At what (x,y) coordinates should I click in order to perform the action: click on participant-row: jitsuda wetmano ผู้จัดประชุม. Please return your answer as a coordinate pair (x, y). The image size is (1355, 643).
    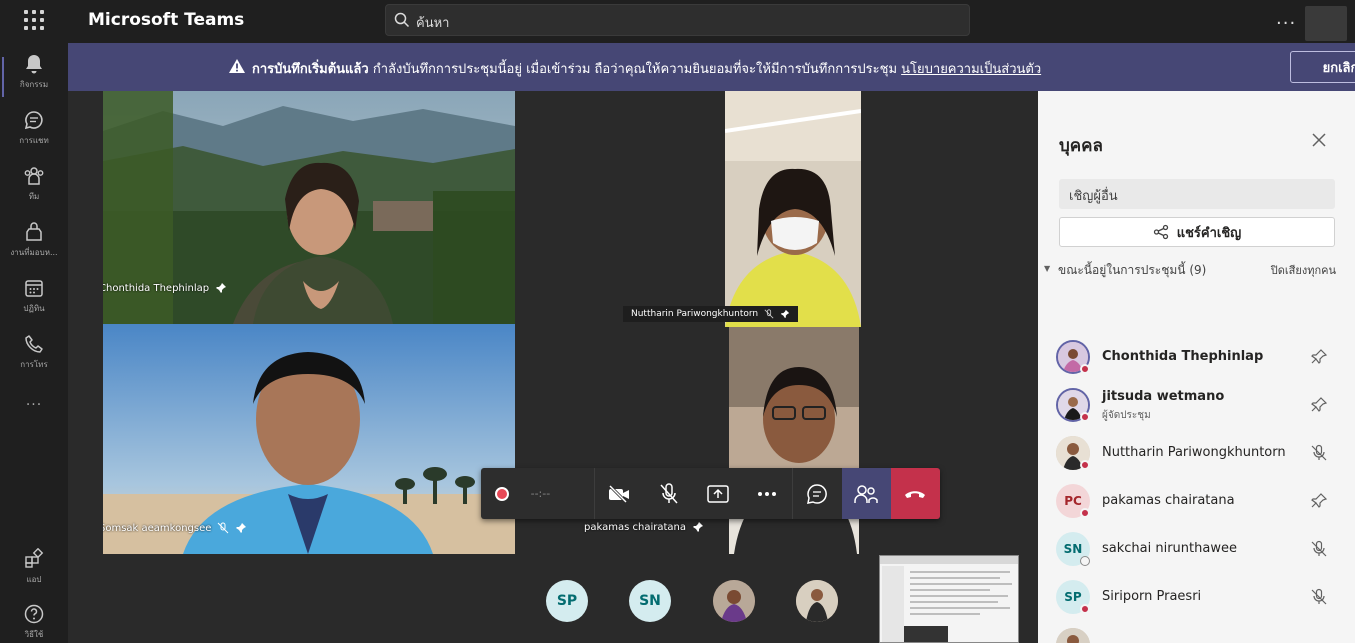
    Looking at the image, I should click on (1202, 406).